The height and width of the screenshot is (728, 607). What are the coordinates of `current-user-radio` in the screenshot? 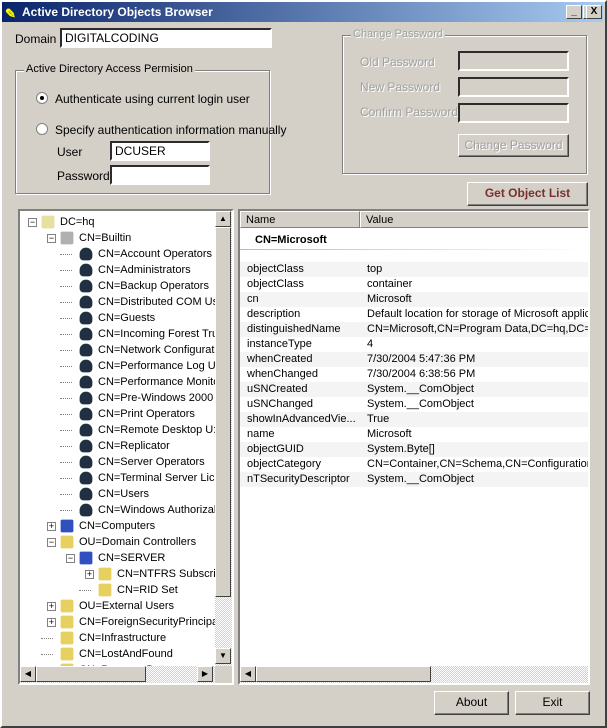 It's located at (42, 98).